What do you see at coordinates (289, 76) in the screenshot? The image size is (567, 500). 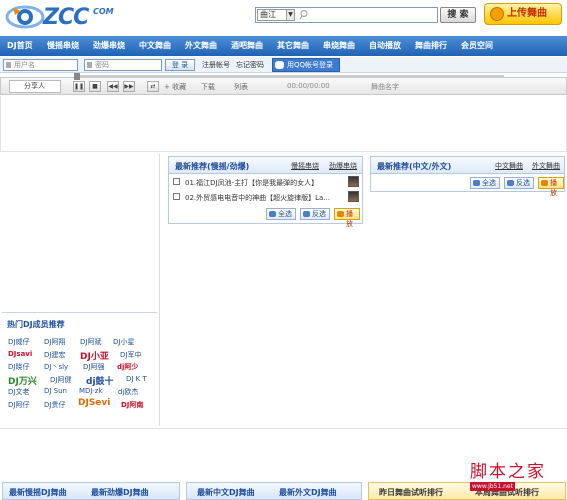 I see `progress-bar` at bounding box center [289, 76].